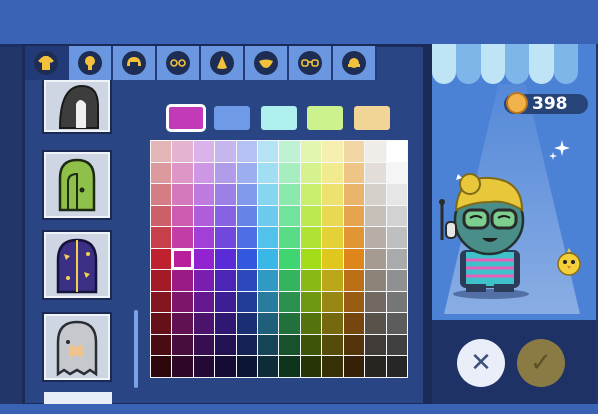 Image resolution: width=598 pixels, height=414 pixels. Describe the element at coordinates (77, 347) in the screenshot. I see `item-hood-ghost` at that location.